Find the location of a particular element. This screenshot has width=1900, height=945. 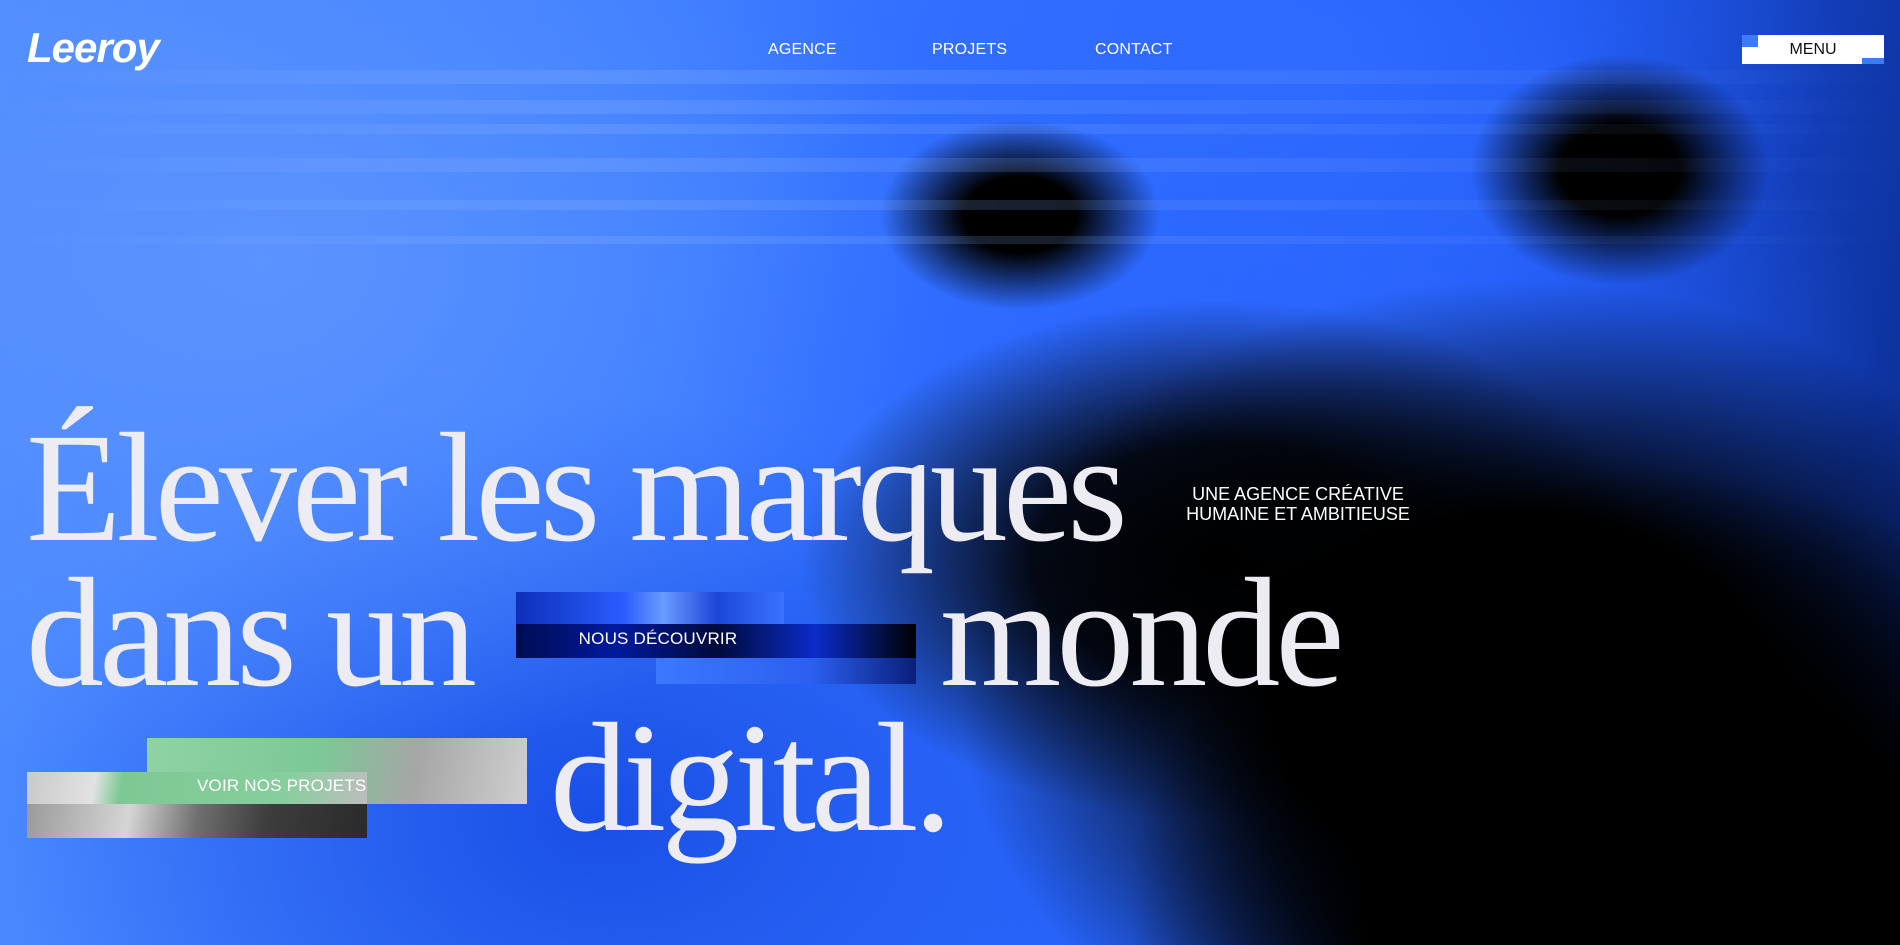

projects-button-image is located at coordinates (197, 821).